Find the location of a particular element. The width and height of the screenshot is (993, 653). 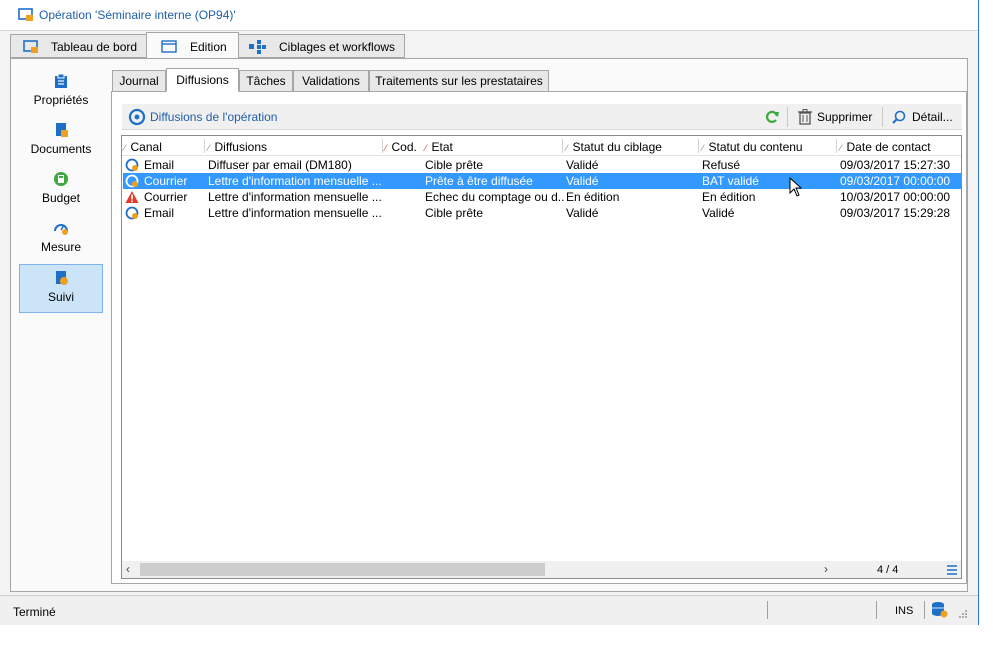

dashboard-icon is located at coordinates (30, 46).